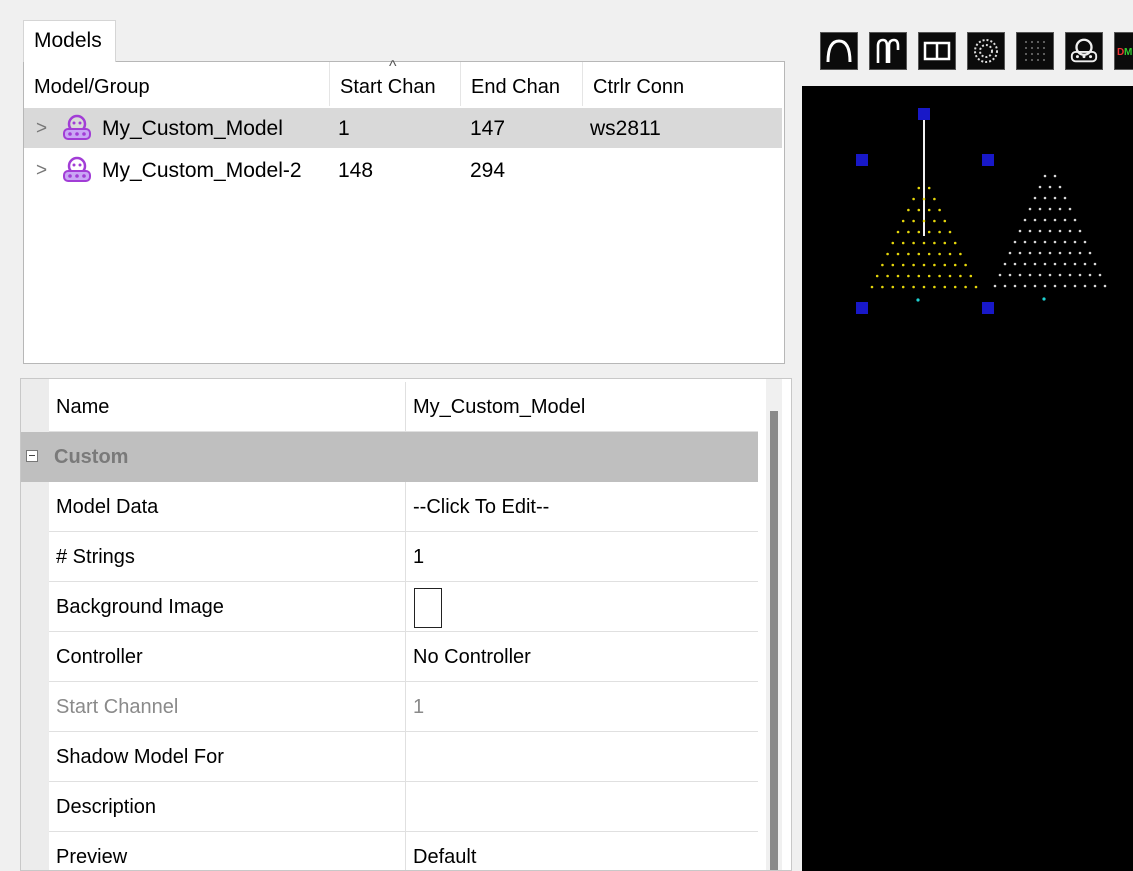 The height and width of the screenshot is (871, 1133). Describe the element at coordinates (428, 608) in the screenshot. I see `image-picker-button` at that location.